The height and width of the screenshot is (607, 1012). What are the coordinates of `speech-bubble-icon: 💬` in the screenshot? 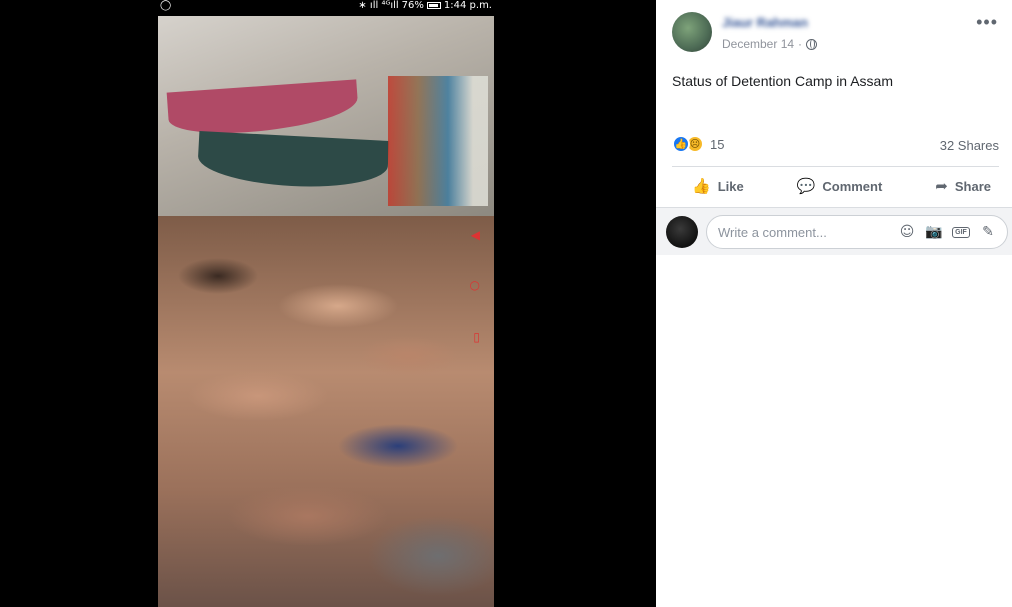 It's located at (806, 186).